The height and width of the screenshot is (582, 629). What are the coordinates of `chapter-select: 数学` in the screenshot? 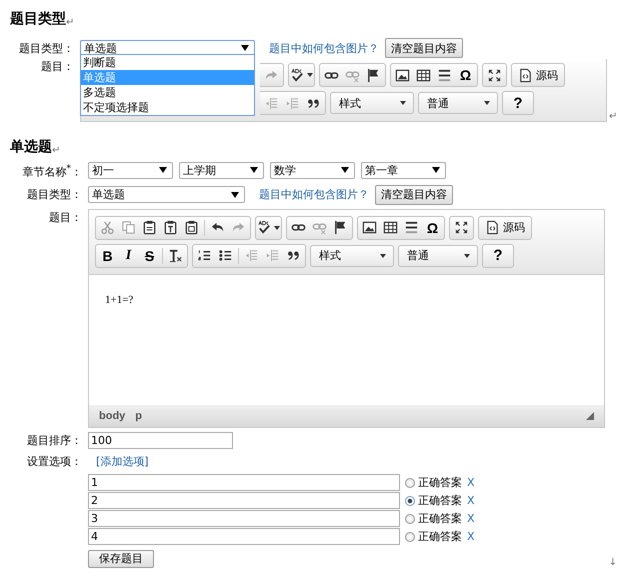 It's located at (312, 170).